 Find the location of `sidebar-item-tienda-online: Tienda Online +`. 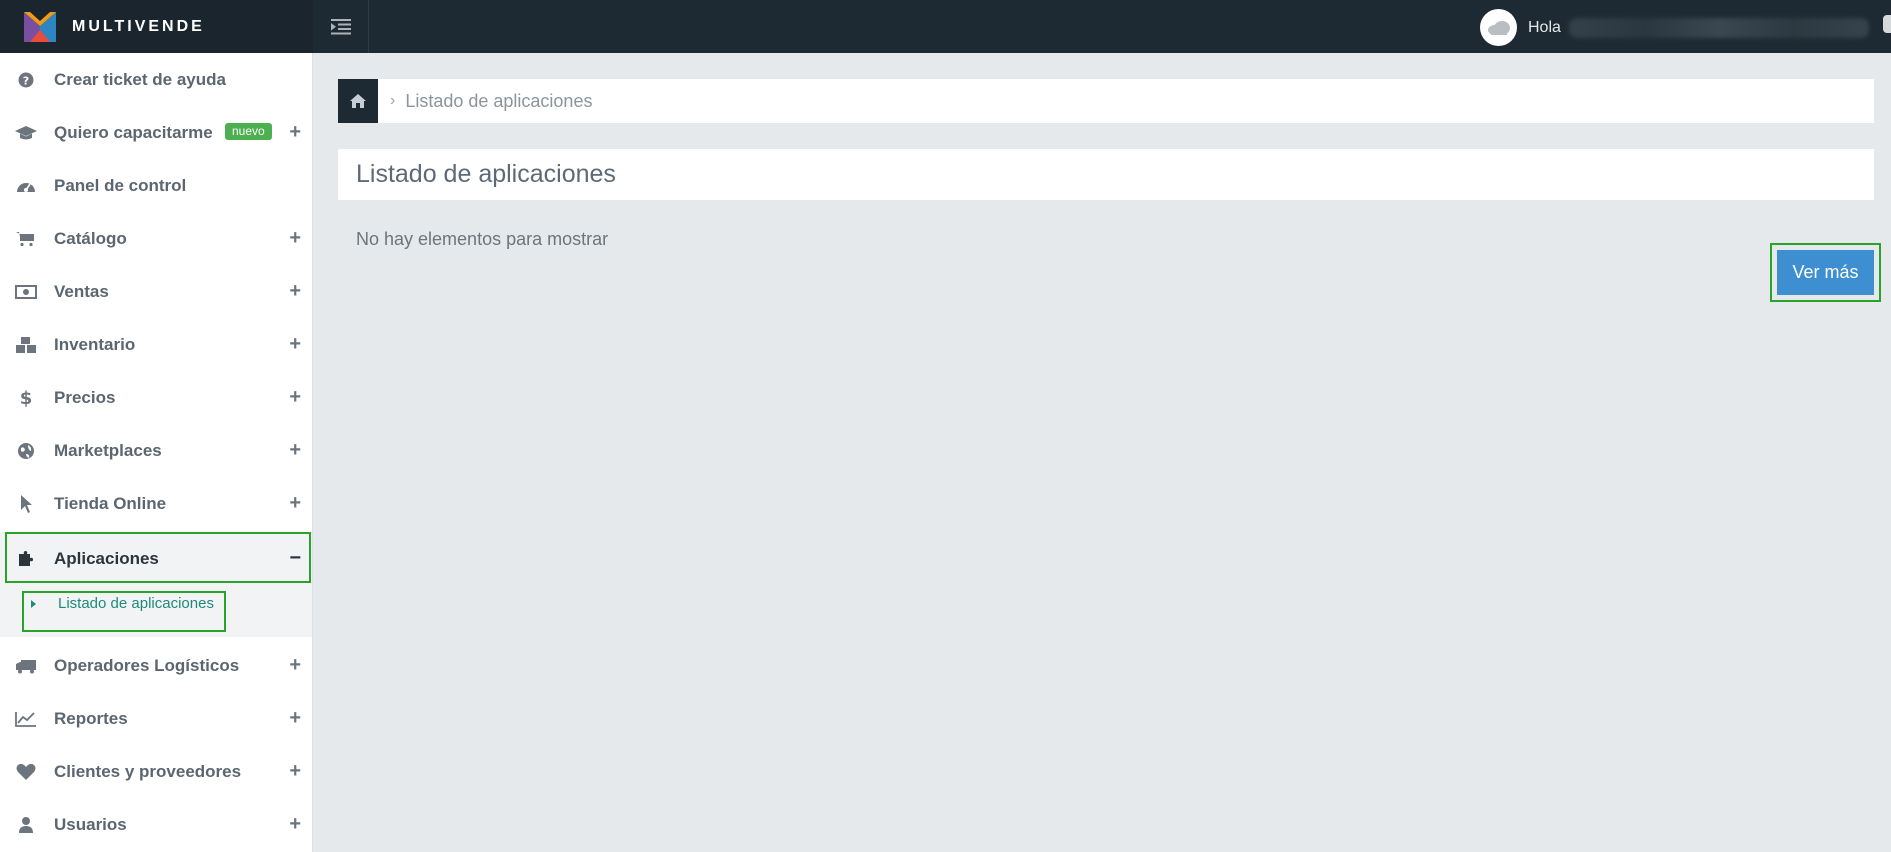

sidebar-item-tienda-online: Tienda Online + is located at coordinates (156, 503).